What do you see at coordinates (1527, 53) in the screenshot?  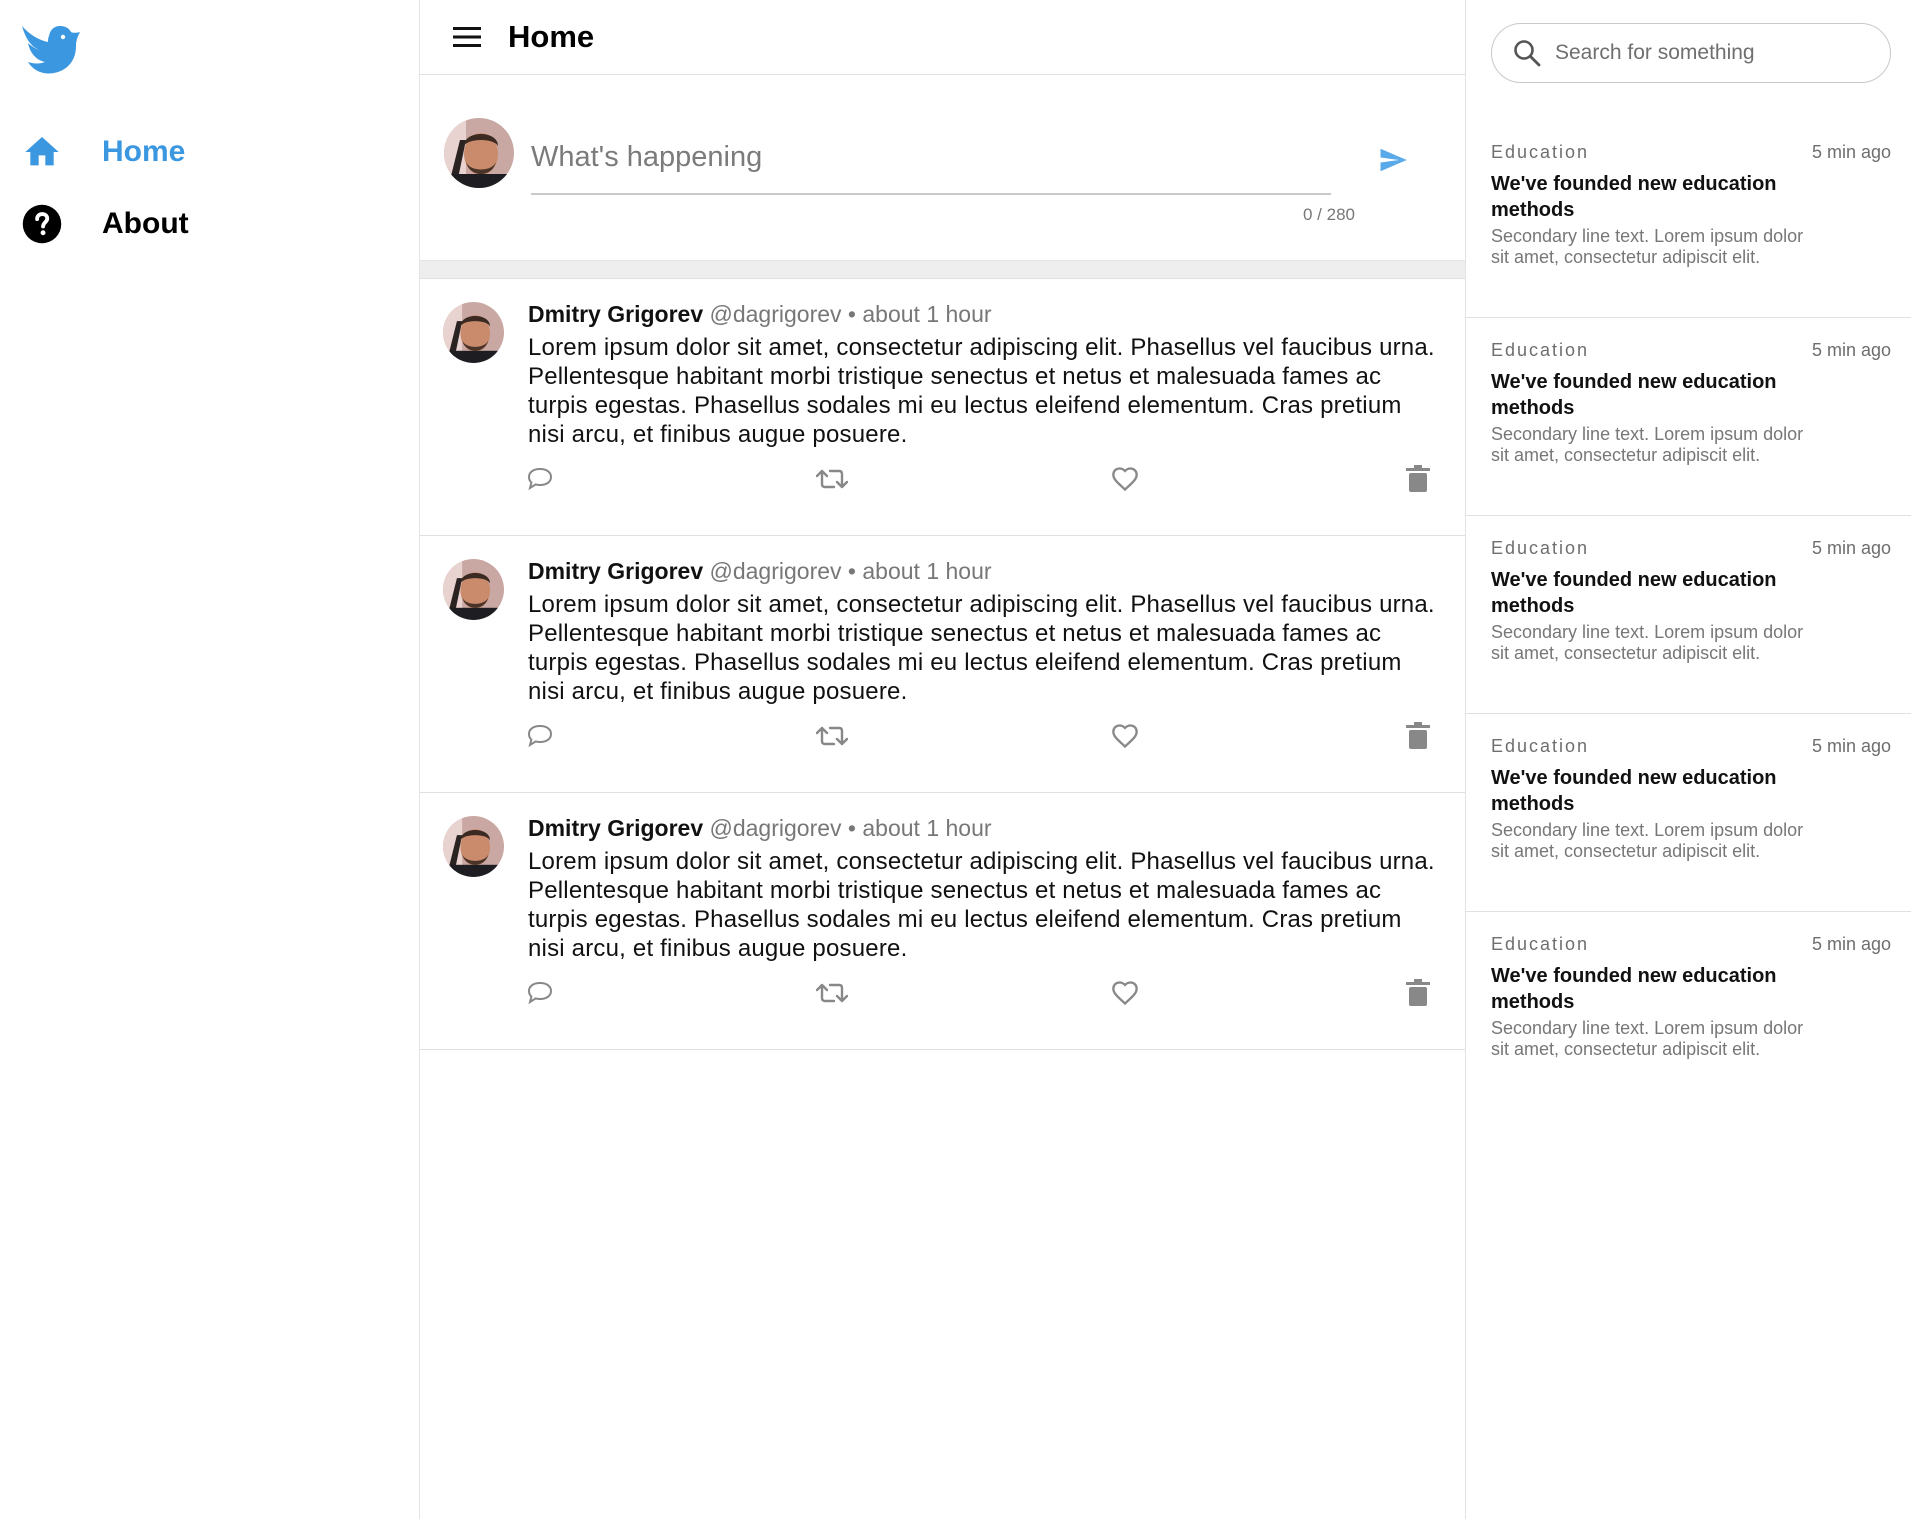 I see `search-icon` at bounding box center [1527, 53].